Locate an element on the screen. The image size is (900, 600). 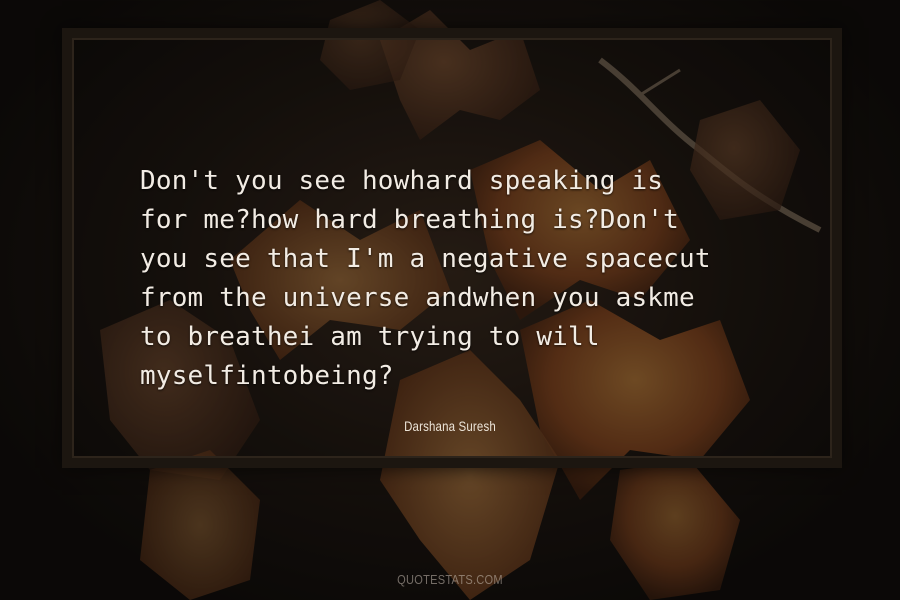
quote-line: myselfintobeing? is located at coordinates (267, 376).